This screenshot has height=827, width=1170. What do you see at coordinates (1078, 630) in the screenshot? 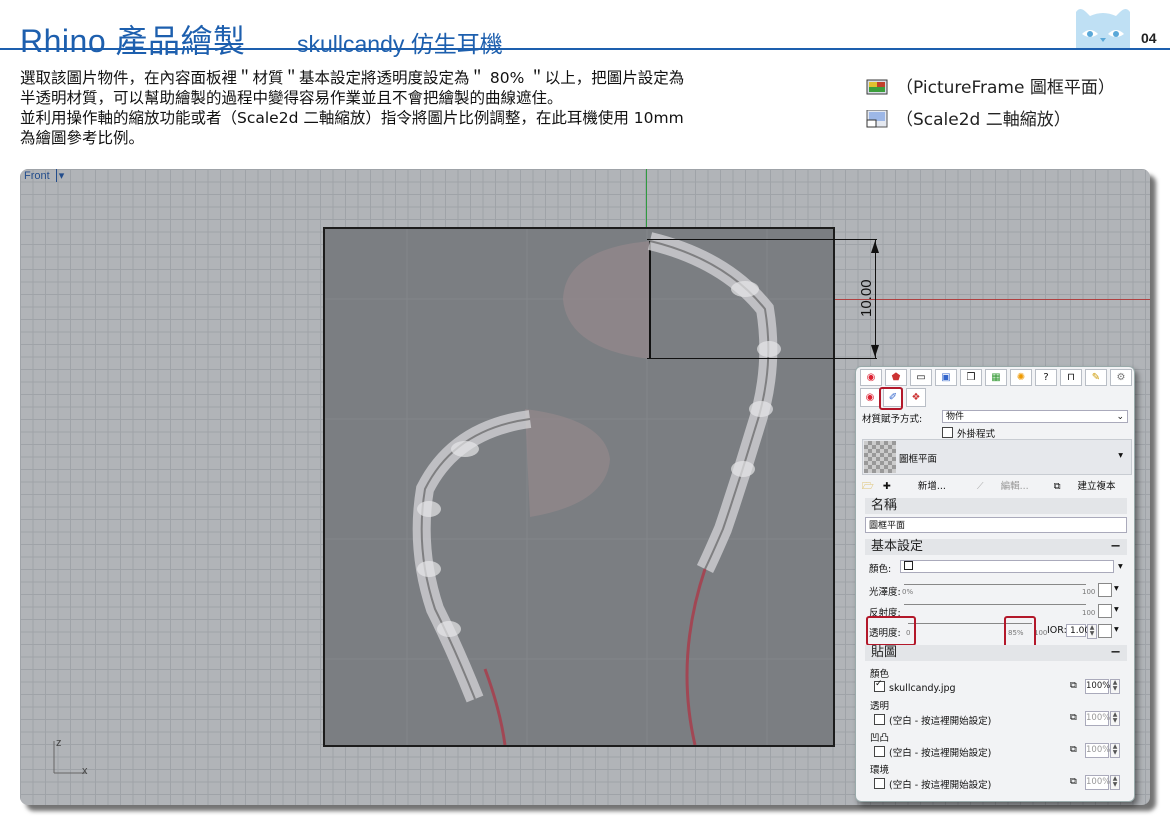
I see `ior-input: 1.00` at bounding box center [1078, 630].